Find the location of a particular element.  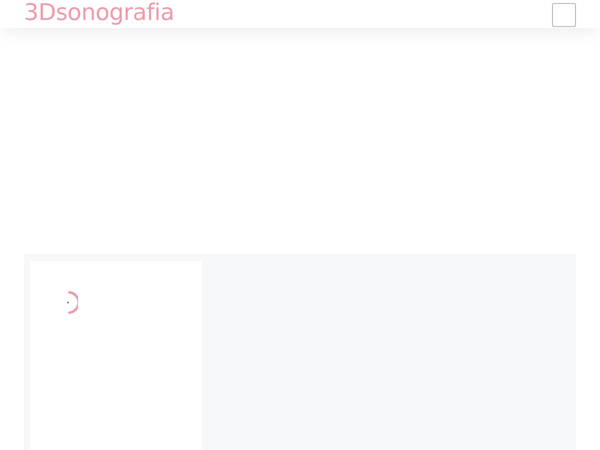

menu-button is located at coordinates (564, 15).